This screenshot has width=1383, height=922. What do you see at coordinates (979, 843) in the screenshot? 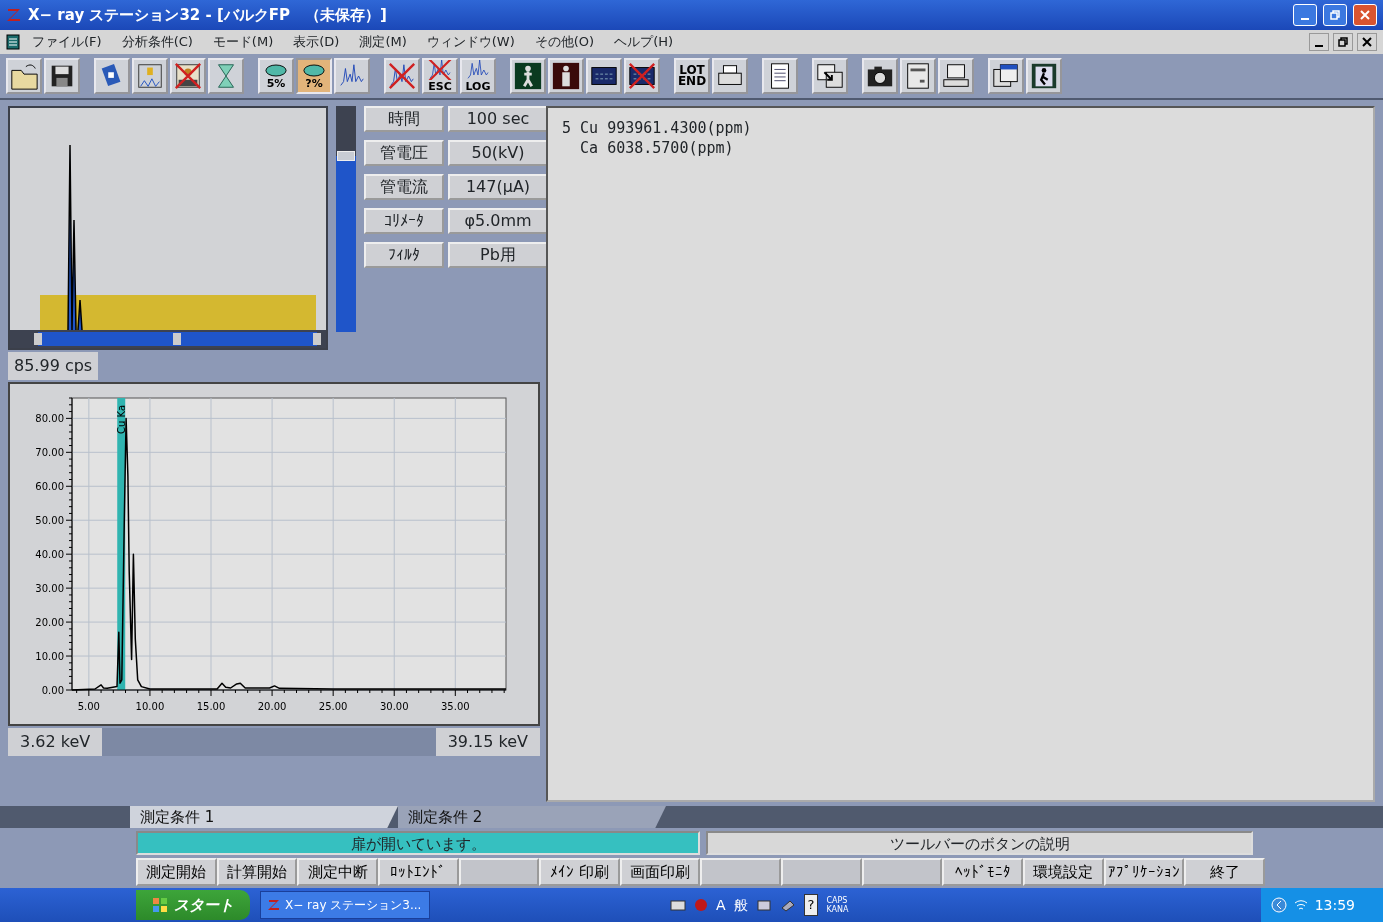
I see `status-hint: ツールバーのボタンの説明` at bounding box center [979, 843].